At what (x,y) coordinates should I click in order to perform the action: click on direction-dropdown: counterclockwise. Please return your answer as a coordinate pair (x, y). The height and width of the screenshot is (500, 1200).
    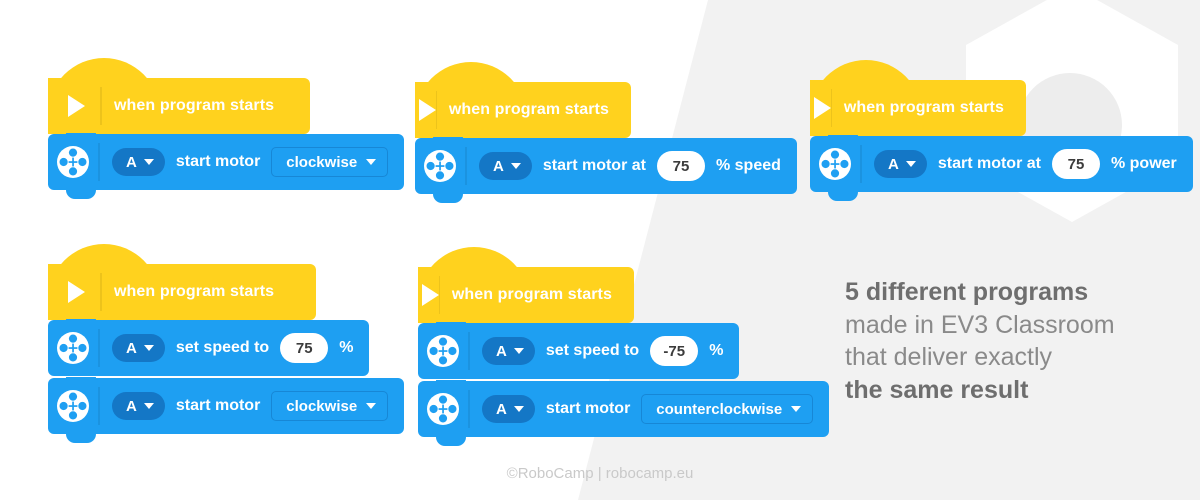
    Looking at the image, I should click on (727, 409).